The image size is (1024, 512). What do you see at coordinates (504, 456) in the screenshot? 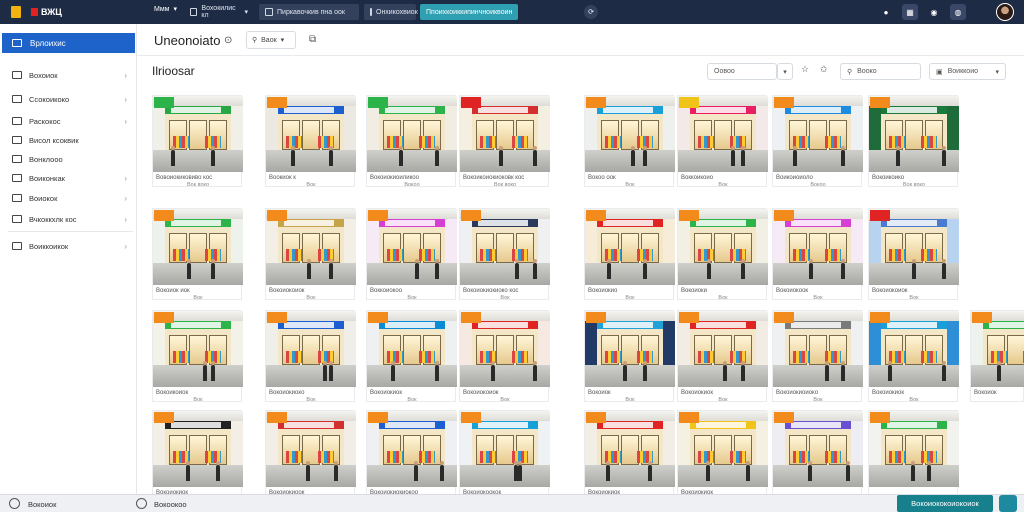
I see `image-card: Вокоиокоокок` at bounding box center [504, 456].